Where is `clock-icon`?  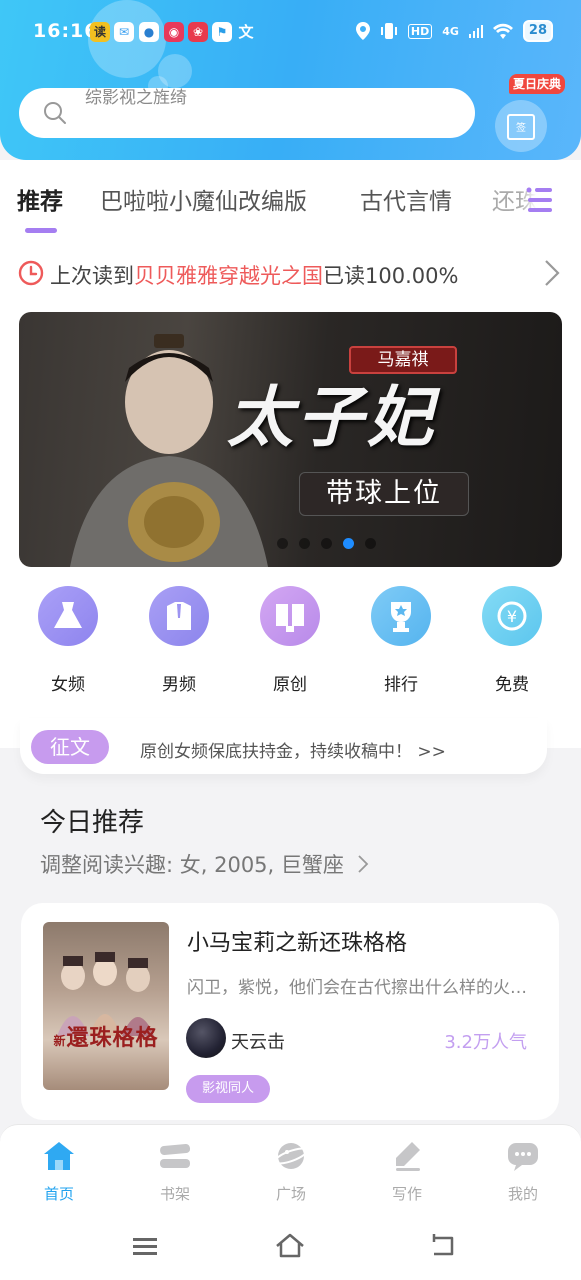 clock-icon is located at coordinates (31, 273).